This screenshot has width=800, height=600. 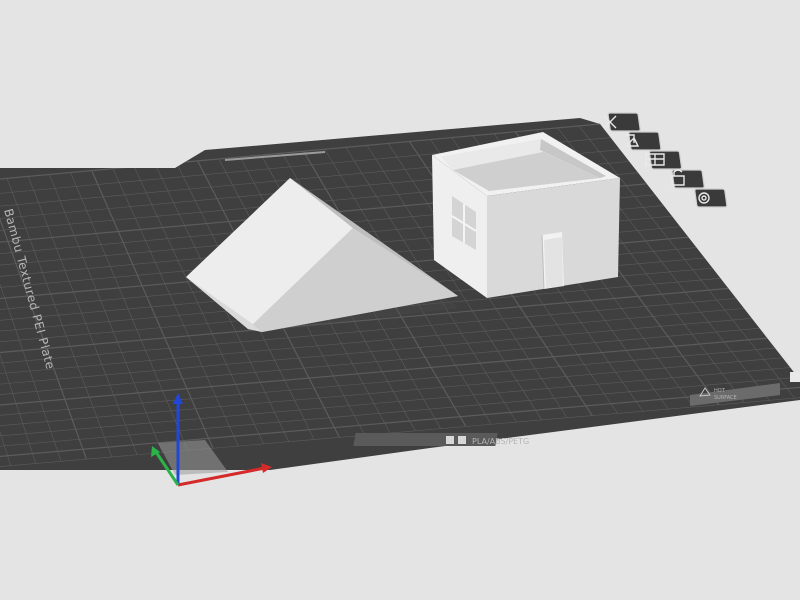 What do you see at coordinates (500, 441) in the screenshot?
I see `svg-text: PLA/ABS/PETG` at bounding box center [500, 441].